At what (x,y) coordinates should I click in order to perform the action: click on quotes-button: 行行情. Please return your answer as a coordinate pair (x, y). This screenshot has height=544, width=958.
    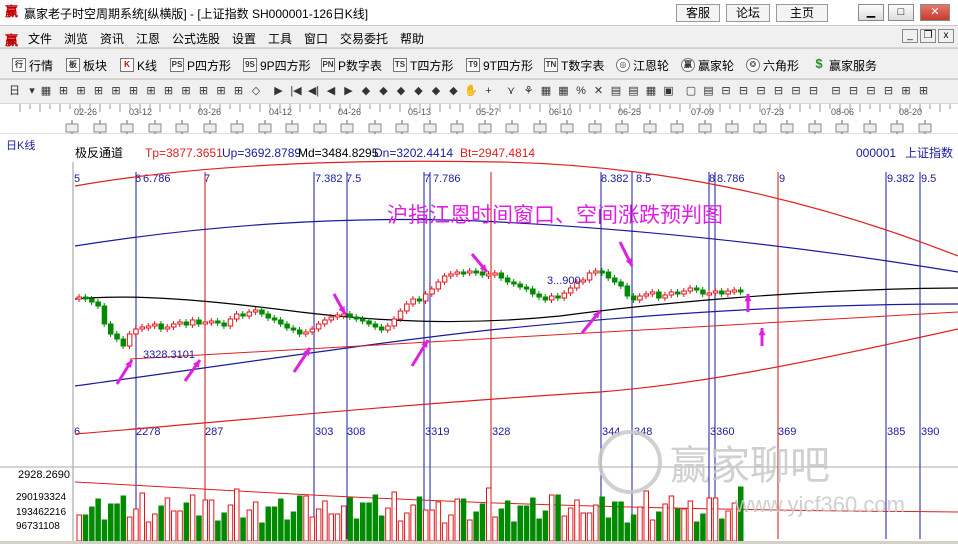
    Looking at the image, I should click on (32, 65).